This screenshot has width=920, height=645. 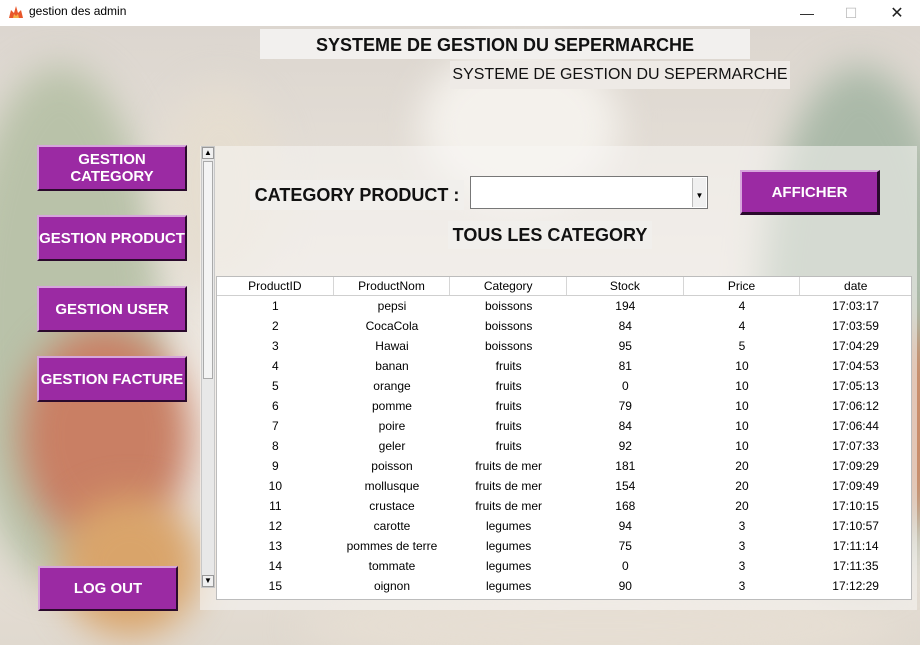 I want to click on cell-product-id: 5, so click(x=275, y=386).